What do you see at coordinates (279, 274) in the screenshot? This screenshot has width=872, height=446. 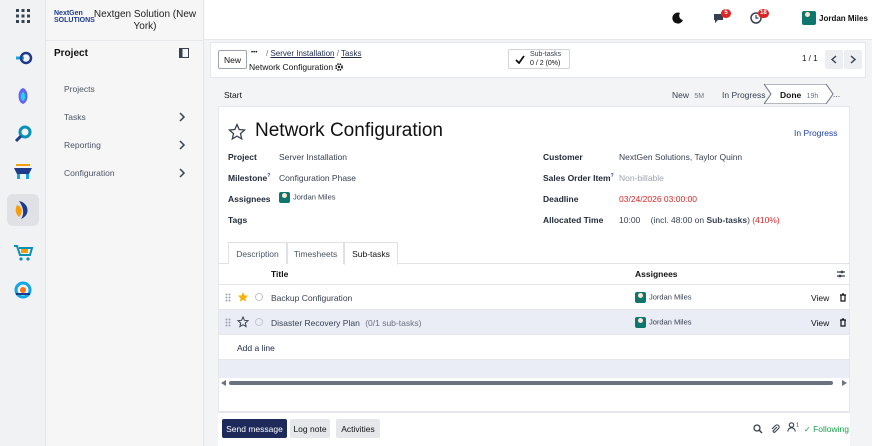 I see `column-title: Title` at bounding box center [279, 274].